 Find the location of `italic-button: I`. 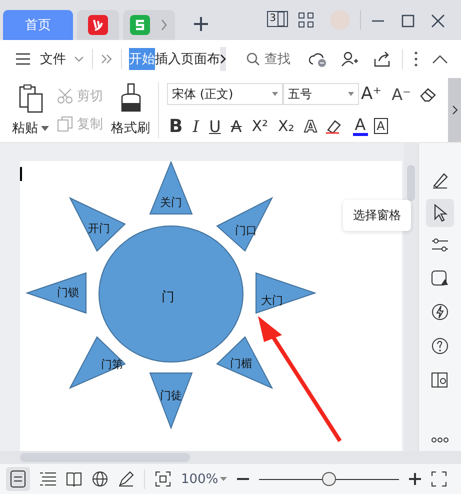

italic-button: I is located at coordinates (196, 126).